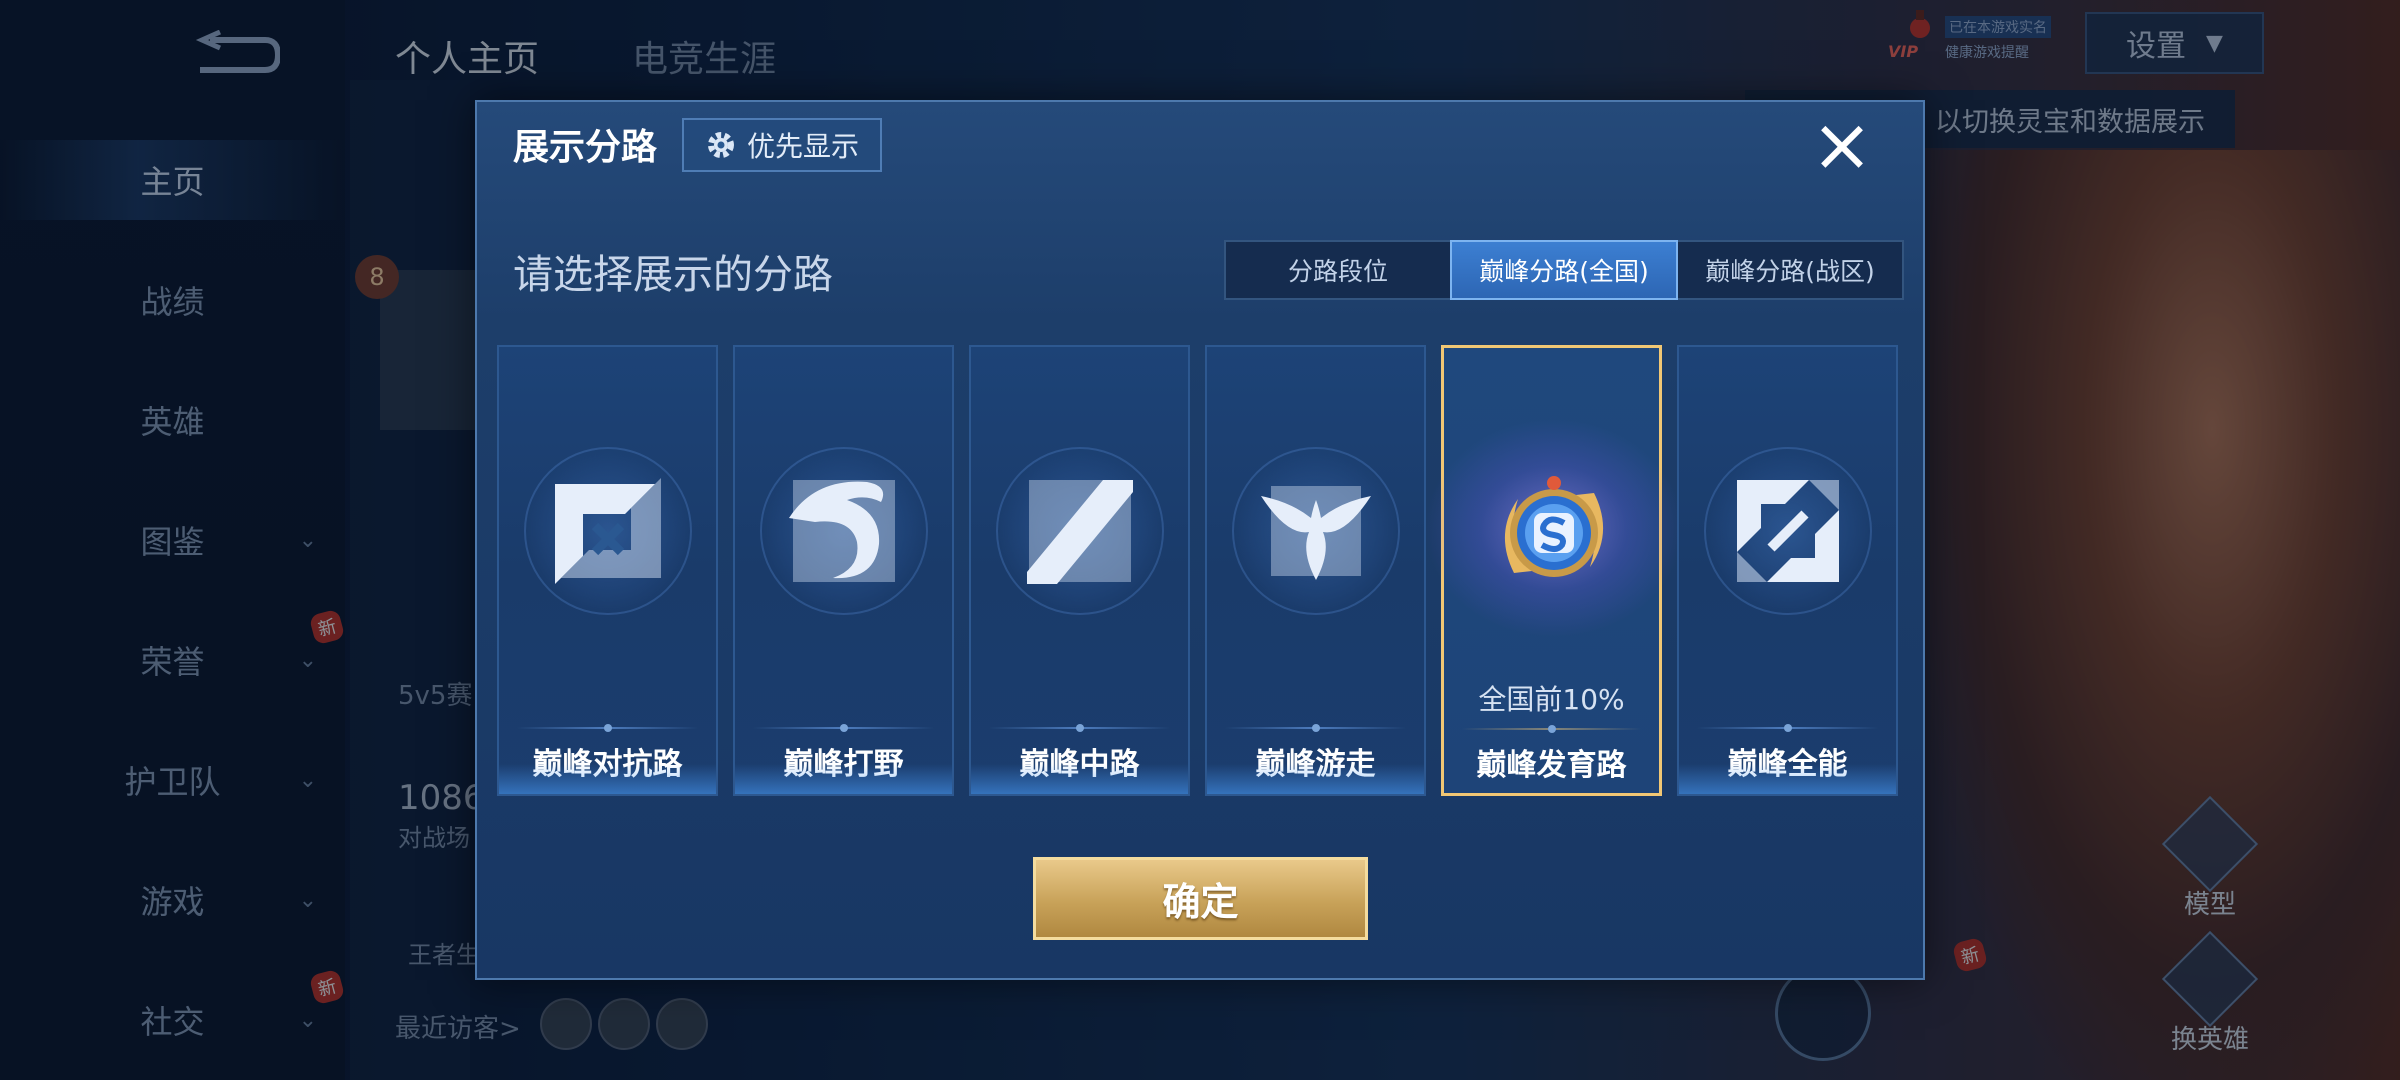  I want to click on lane-card-jungle: 巅峰打野, so click(843, 570).